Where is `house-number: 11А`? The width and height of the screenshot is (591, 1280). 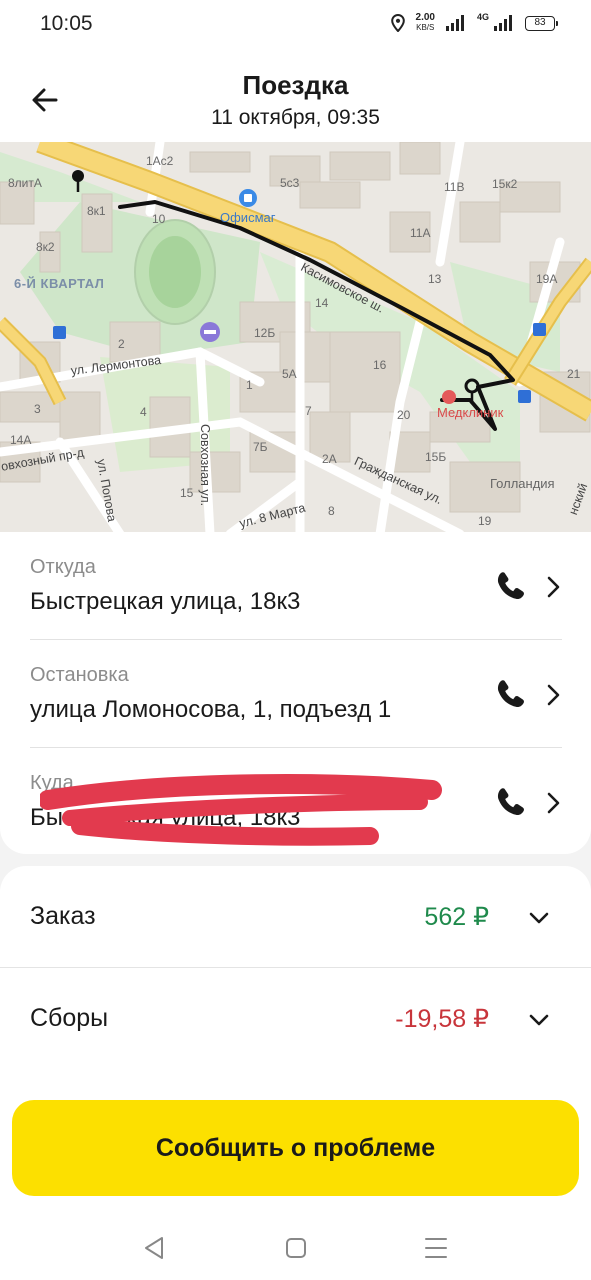
house-number: 11А is located at coordinates (420, 233).